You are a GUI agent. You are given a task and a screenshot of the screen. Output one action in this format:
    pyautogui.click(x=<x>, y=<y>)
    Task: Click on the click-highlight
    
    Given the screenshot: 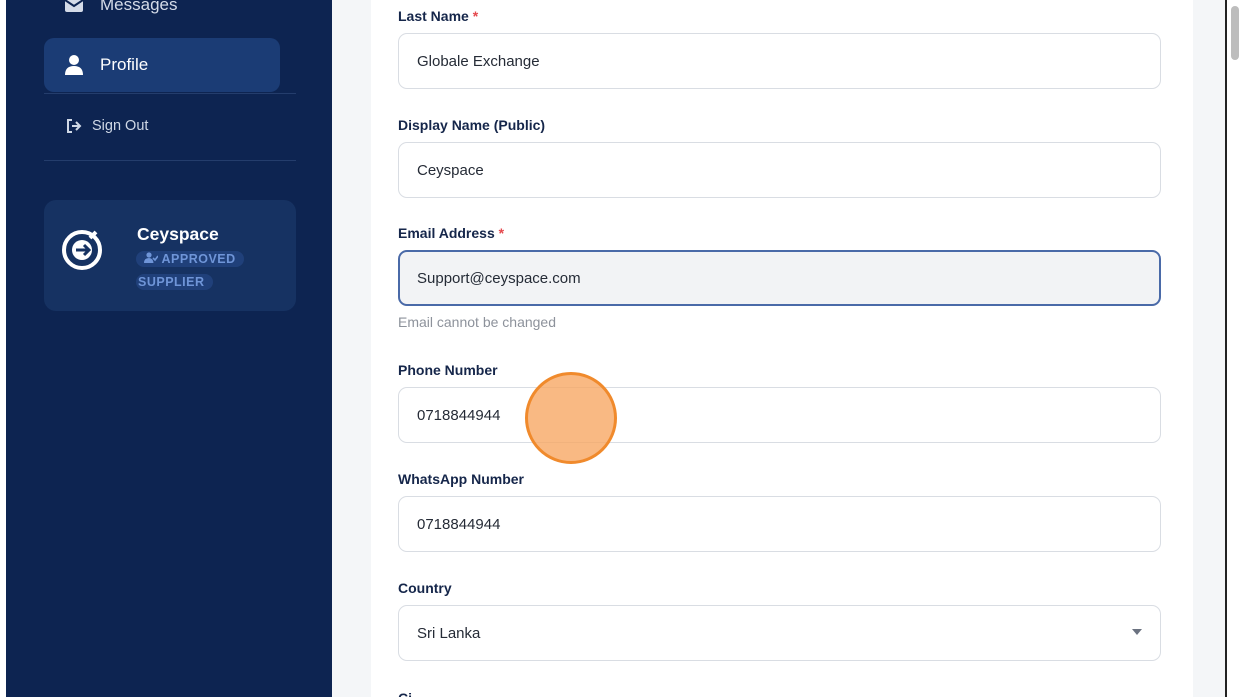 What is the action you would take?
    pyautogui.click(x=571, y=418)
    